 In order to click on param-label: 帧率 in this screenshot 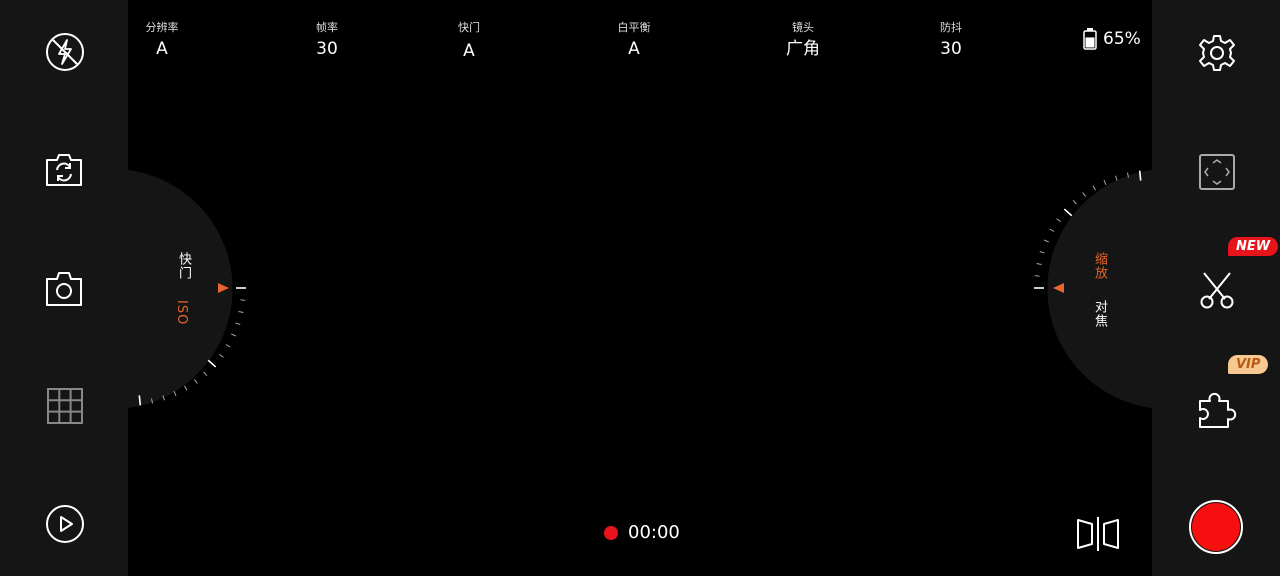, I will do `click(327, 27)`.